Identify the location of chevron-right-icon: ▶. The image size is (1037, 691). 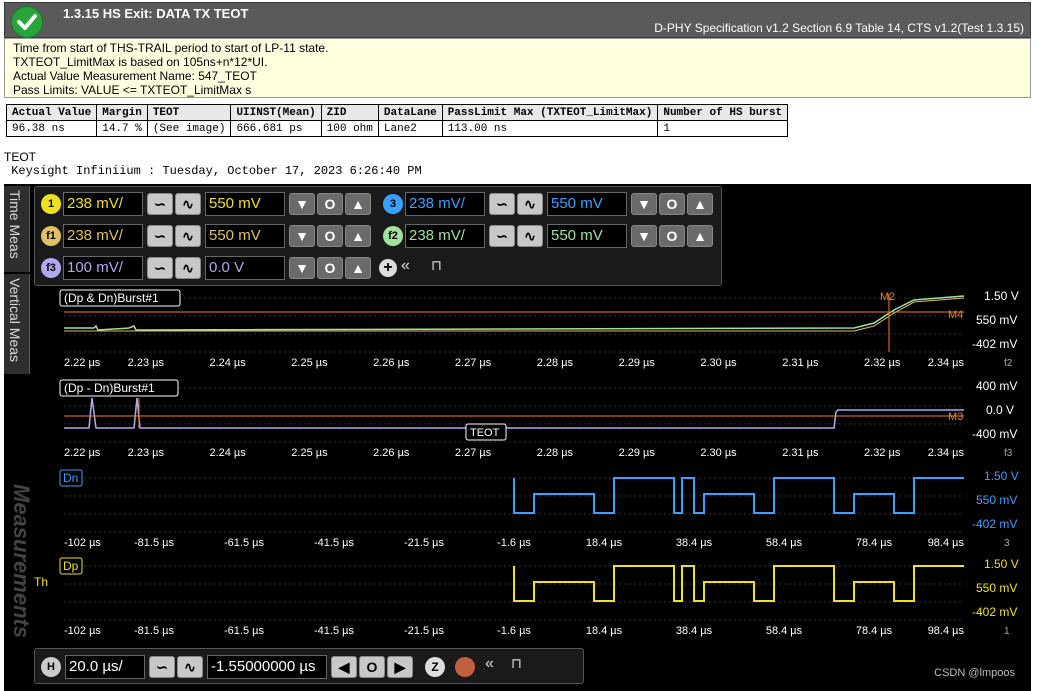
(400, 667).